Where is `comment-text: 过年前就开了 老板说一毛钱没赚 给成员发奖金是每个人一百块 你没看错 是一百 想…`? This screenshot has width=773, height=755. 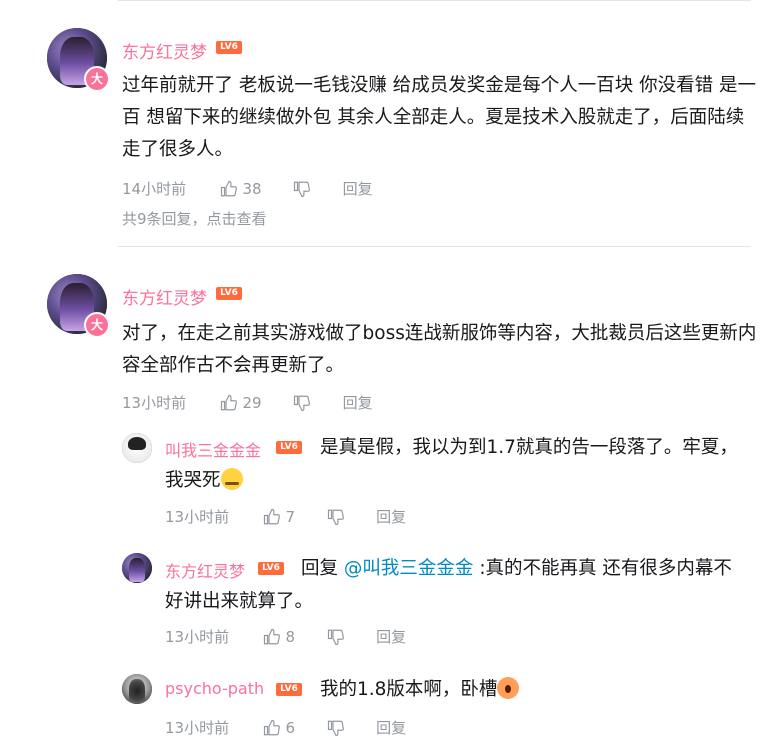
comment-text: 过年前就开了 老板说一毛钱没赚 给成员发奖金是每个人一百块 你没看错 是一百 想… is located at coordinates (439, 117).